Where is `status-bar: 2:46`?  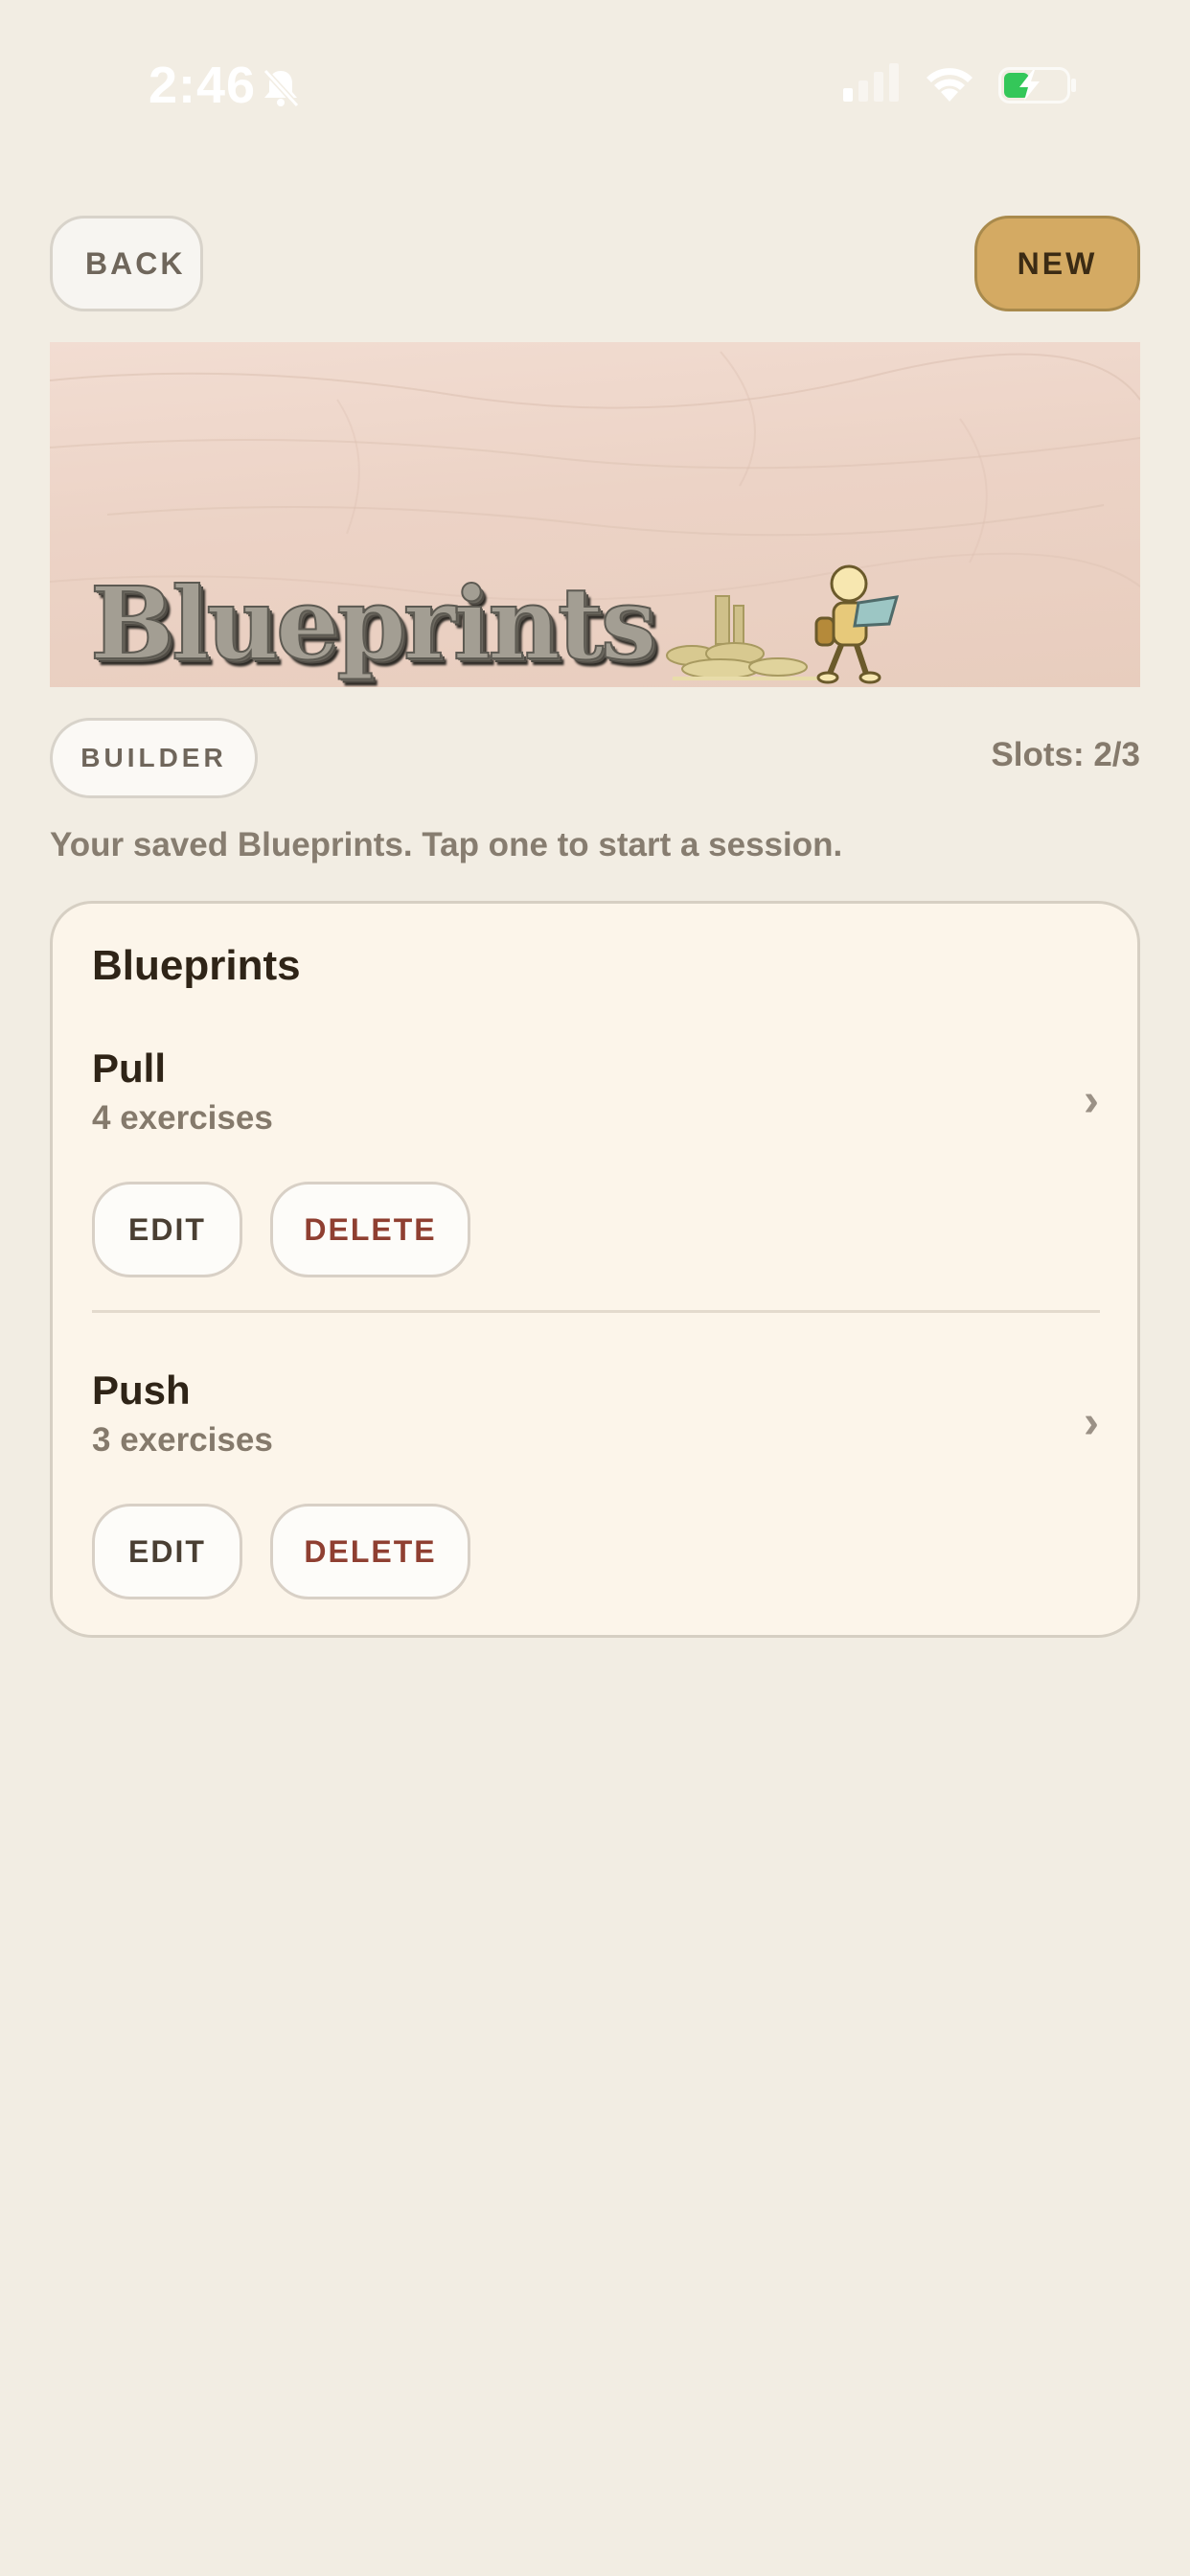 status-bar: 2:46 is located at coordinates (595, 86).